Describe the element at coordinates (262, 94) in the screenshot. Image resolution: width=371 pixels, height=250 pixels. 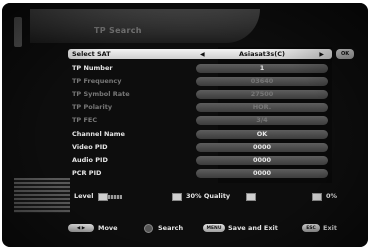
I see `row-value: 27500` at that location.